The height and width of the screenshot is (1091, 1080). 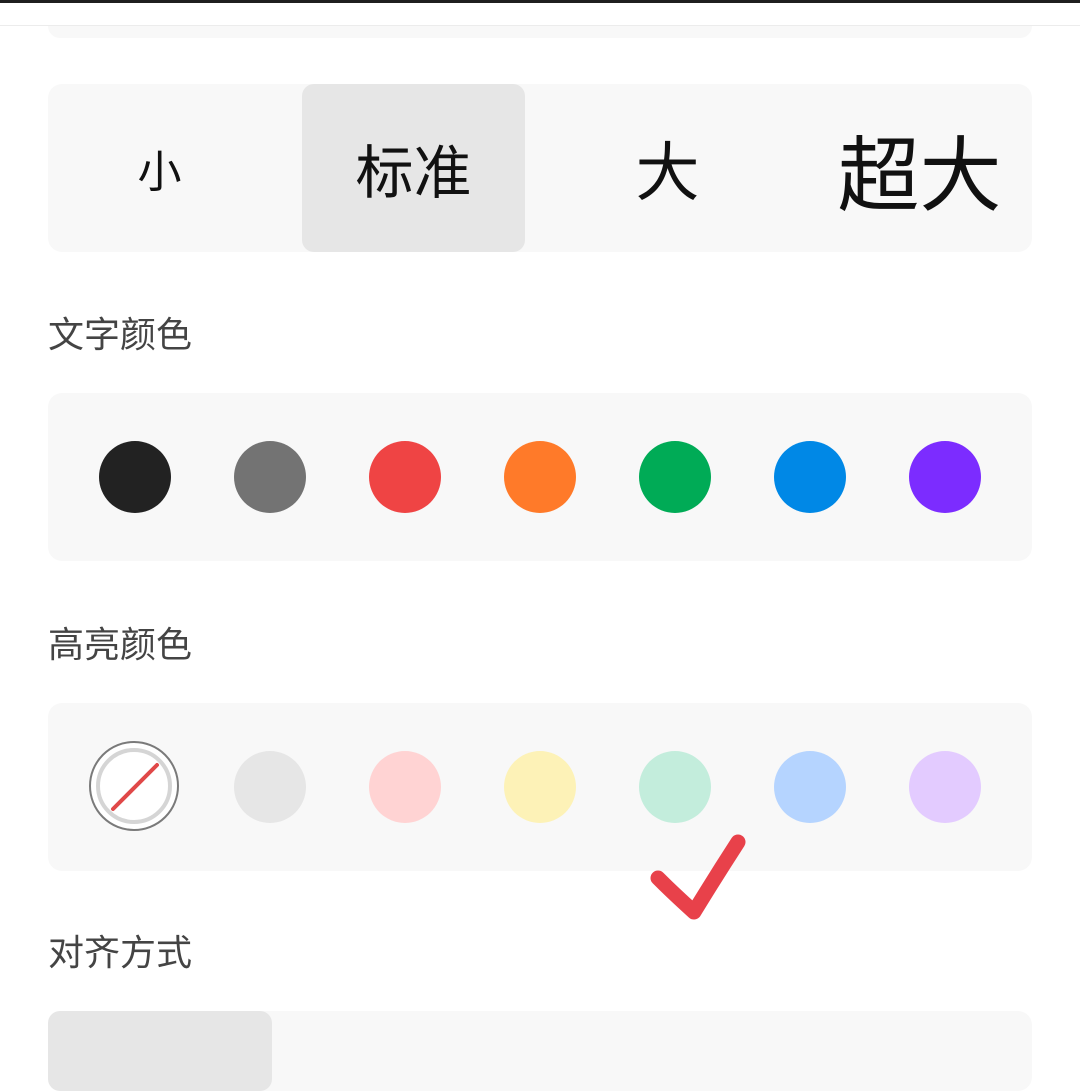 I want to click on highlight-swatch-pink, so click(x=405, y=787).